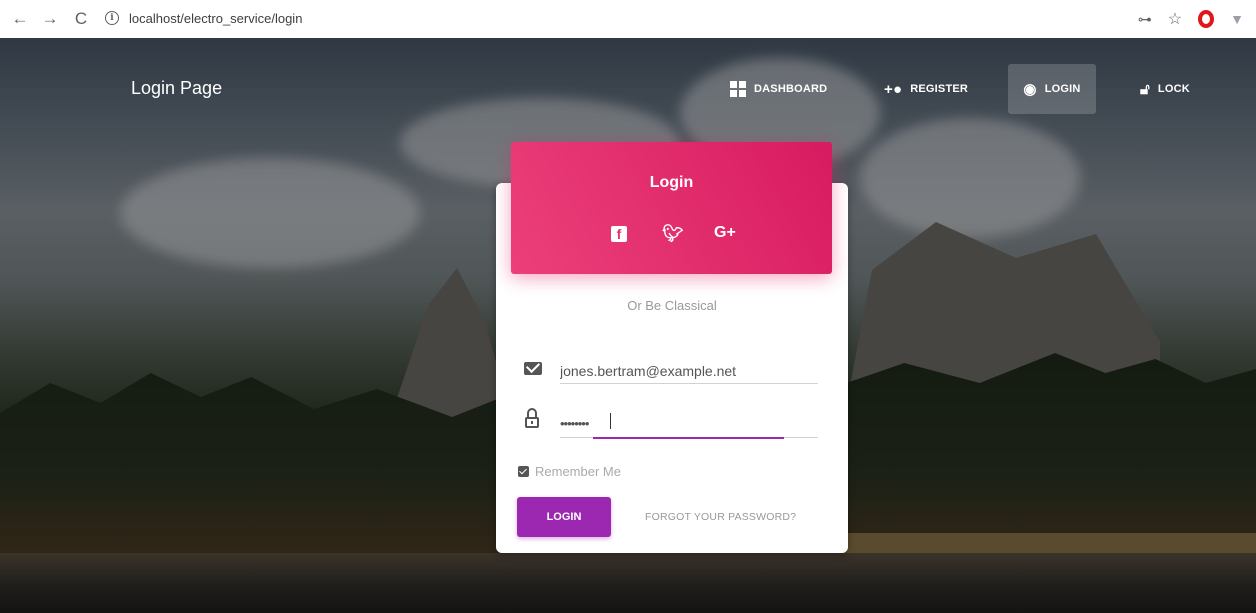 The image size is (1256, 613). I want to click on text-caret, so click(610, 421).